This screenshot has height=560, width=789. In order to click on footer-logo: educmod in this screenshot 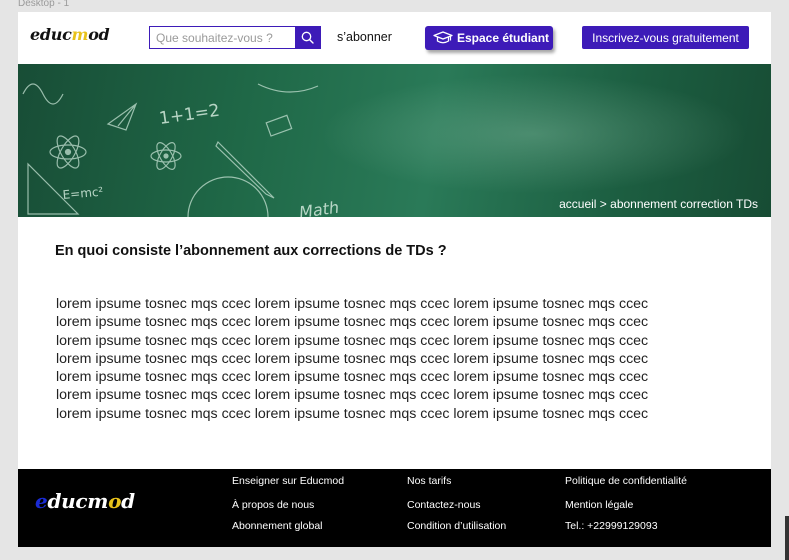, I will do `click(85, 501)`.